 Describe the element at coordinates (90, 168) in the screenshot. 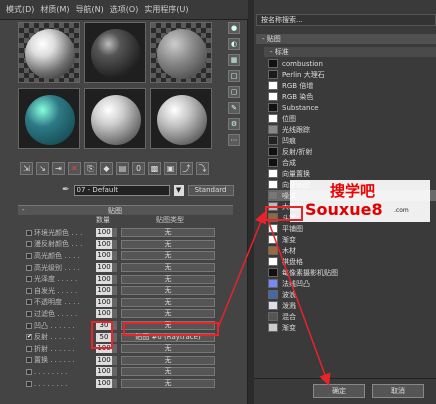

I see `copy-material-icon: ⎘` at that location.